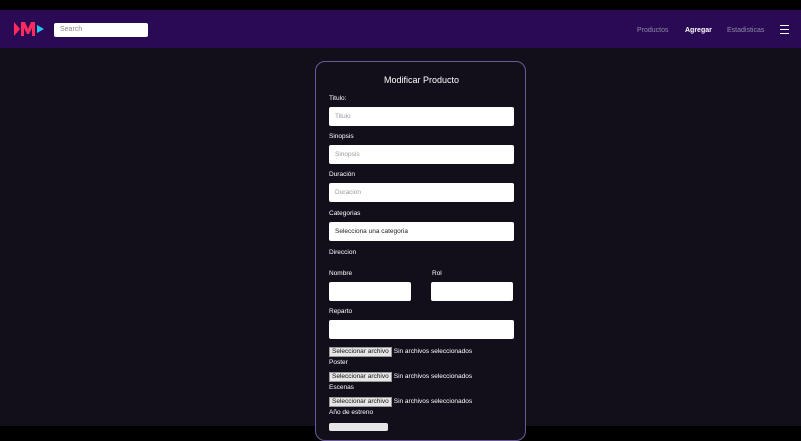 This screenshot has width=801, height=441. What do you see at coordinates (433, 351) in the screenshot?
I see `file-status: Sin archivos seleccionados` at bounding box center [433, 351].